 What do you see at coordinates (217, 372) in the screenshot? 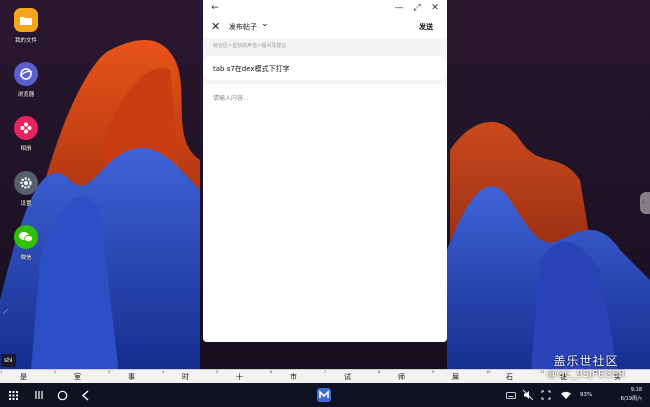
I see `candidate-number: 5` at bounding box center [217, 372].